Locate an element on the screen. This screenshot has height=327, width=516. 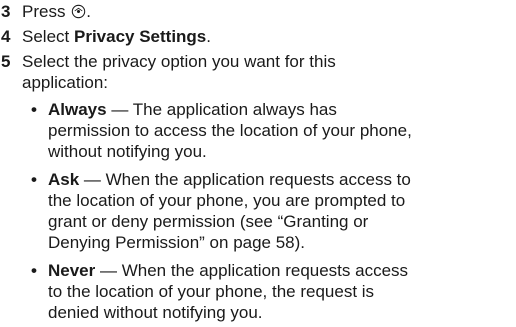
option-line: without notifying you. is located at coordinates (127, 151).